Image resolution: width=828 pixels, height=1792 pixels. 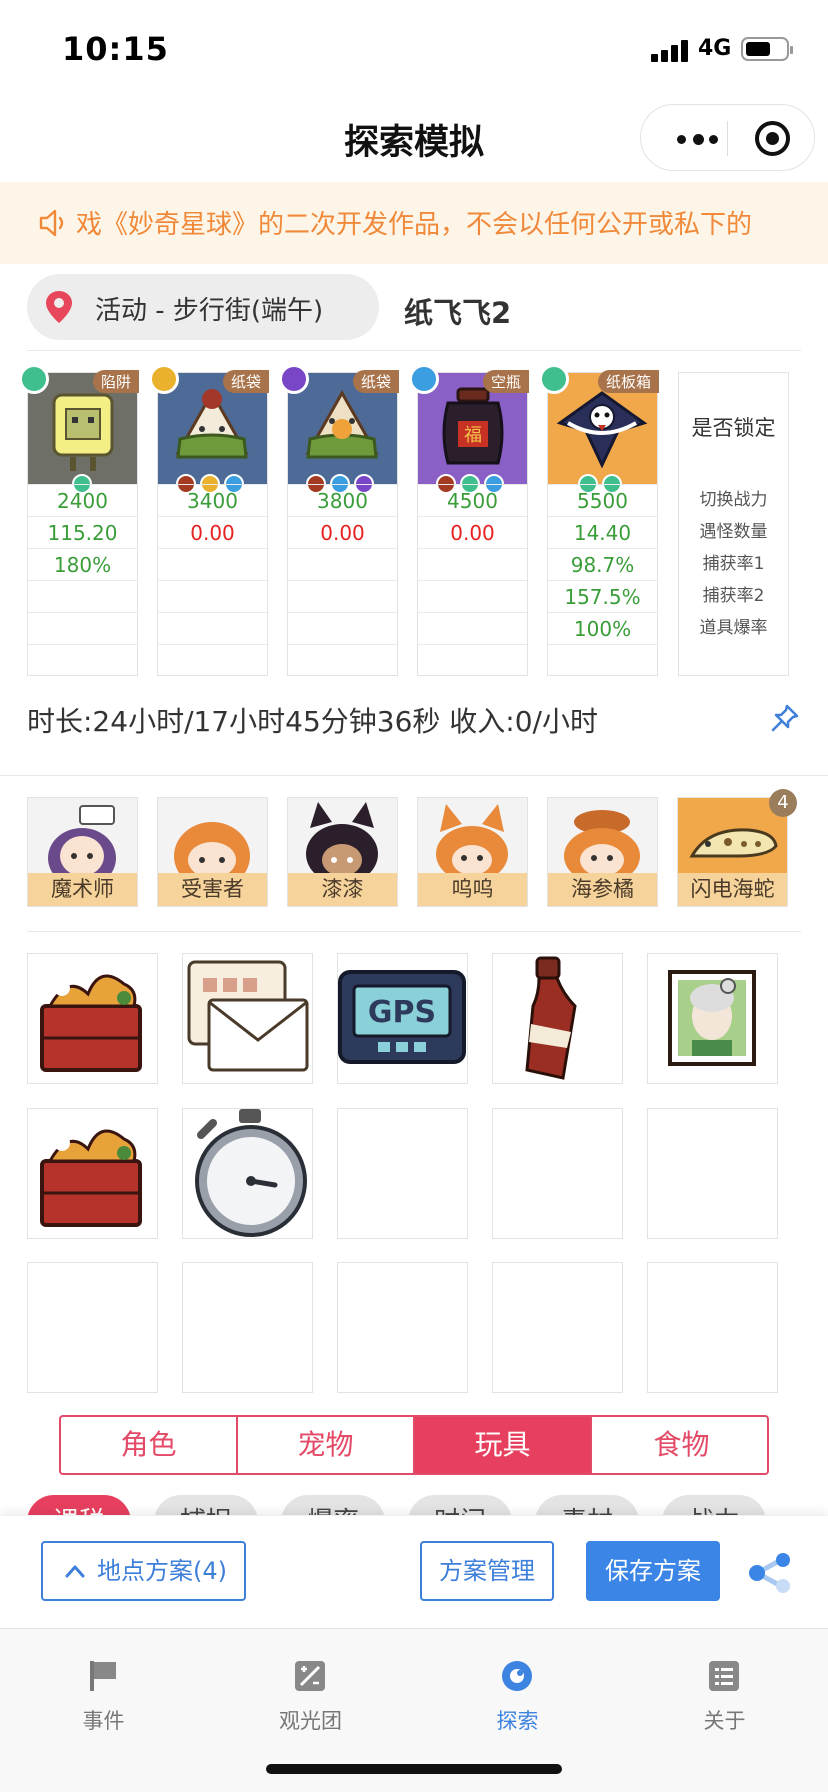 What do you see at coordinates (75, 1571) in the screenshot?
I see `chevron-up-icon` at bounding box center [75, 1571].